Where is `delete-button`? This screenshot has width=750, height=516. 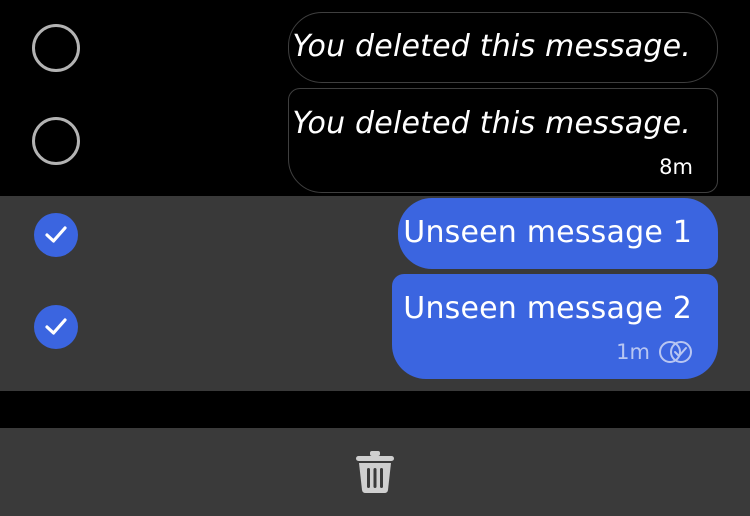
delete-button is located at coordinates (375, 472).